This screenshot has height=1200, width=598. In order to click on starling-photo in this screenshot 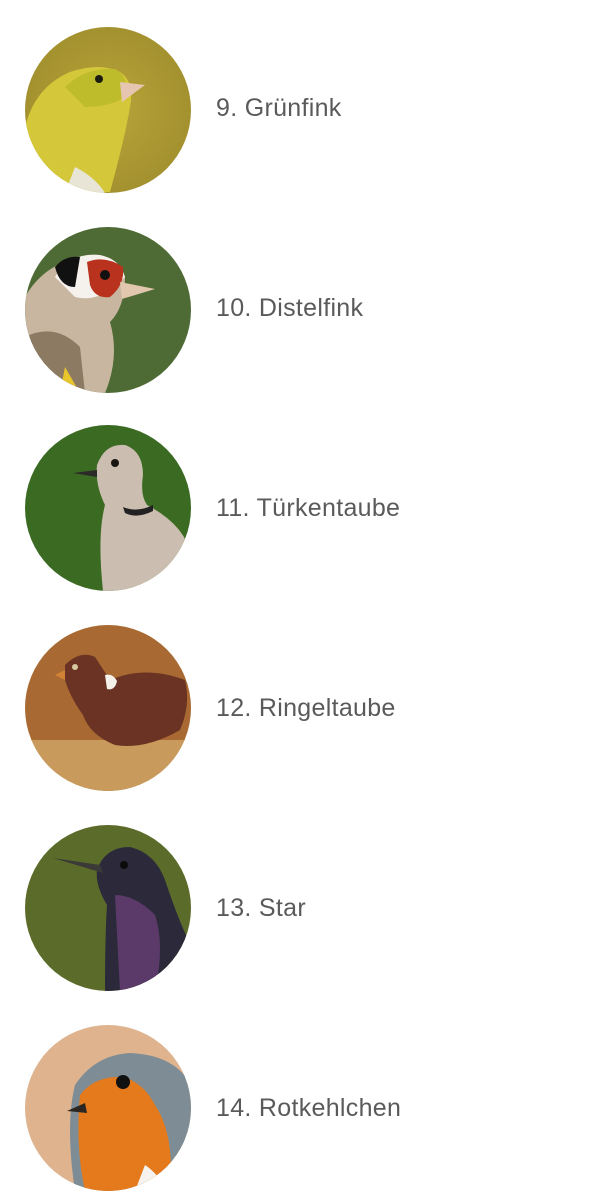, I will do `click(108, 908)`.